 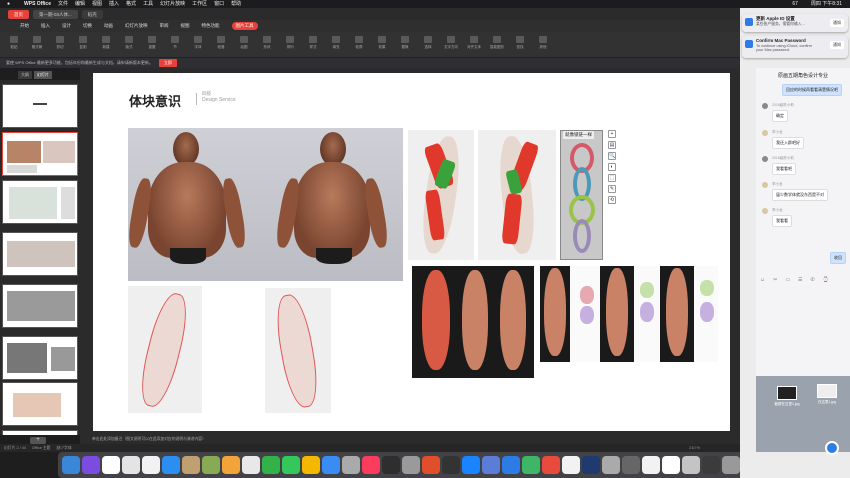 I want to click on ribbon-tab-start: 开始, so click(x=24, y=26).